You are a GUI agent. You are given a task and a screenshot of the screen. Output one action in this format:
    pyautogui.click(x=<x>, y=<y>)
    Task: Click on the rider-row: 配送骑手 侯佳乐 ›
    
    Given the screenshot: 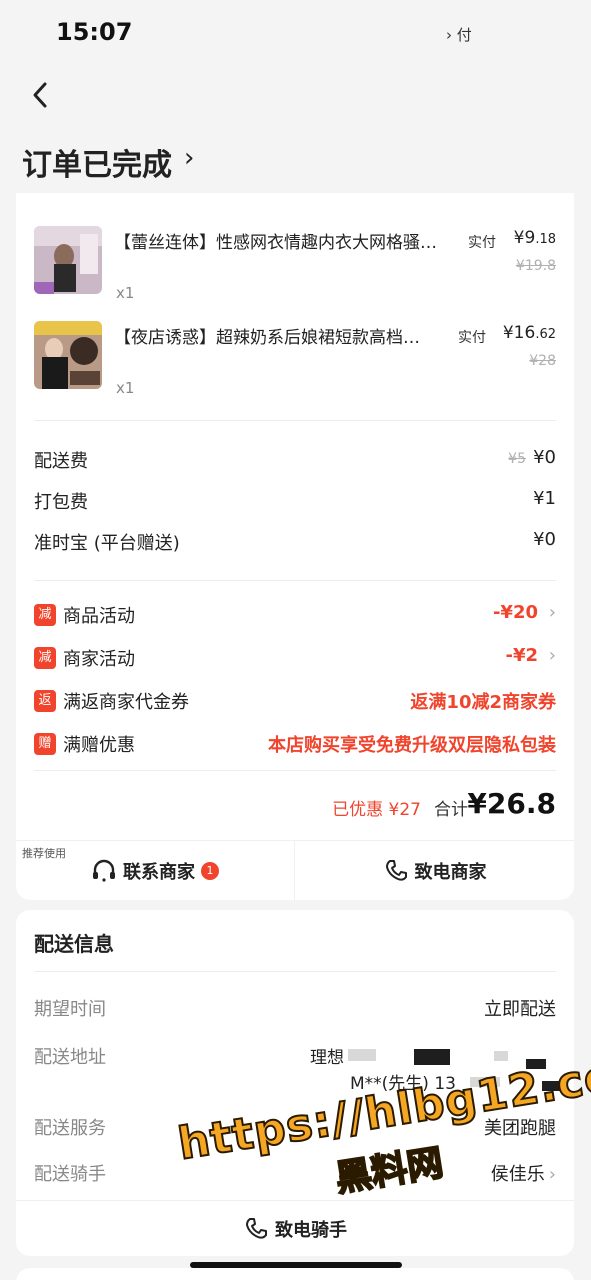 What is the action you would take?
    pyautogui.click(x=295, y=1173)
    